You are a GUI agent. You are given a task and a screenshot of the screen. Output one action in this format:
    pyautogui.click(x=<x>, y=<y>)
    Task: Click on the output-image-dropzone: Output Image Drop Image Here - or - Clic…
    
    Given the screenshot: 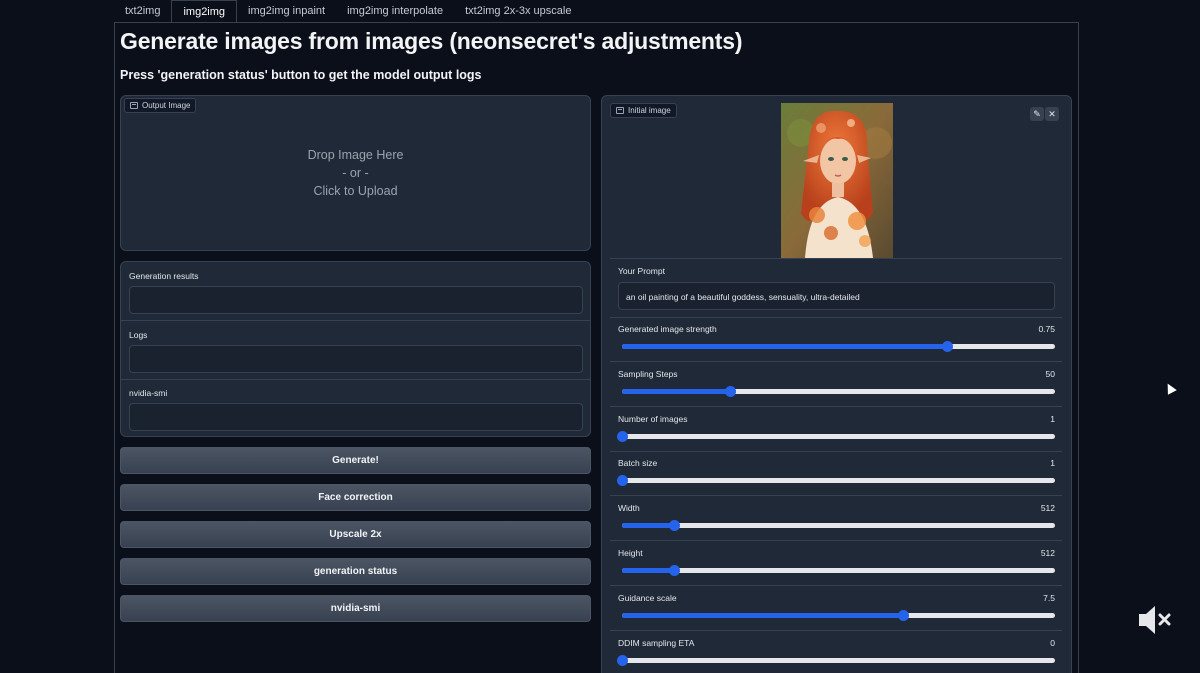 What is the action you would take?
    pyautogui.click(x=355, y=173)
    